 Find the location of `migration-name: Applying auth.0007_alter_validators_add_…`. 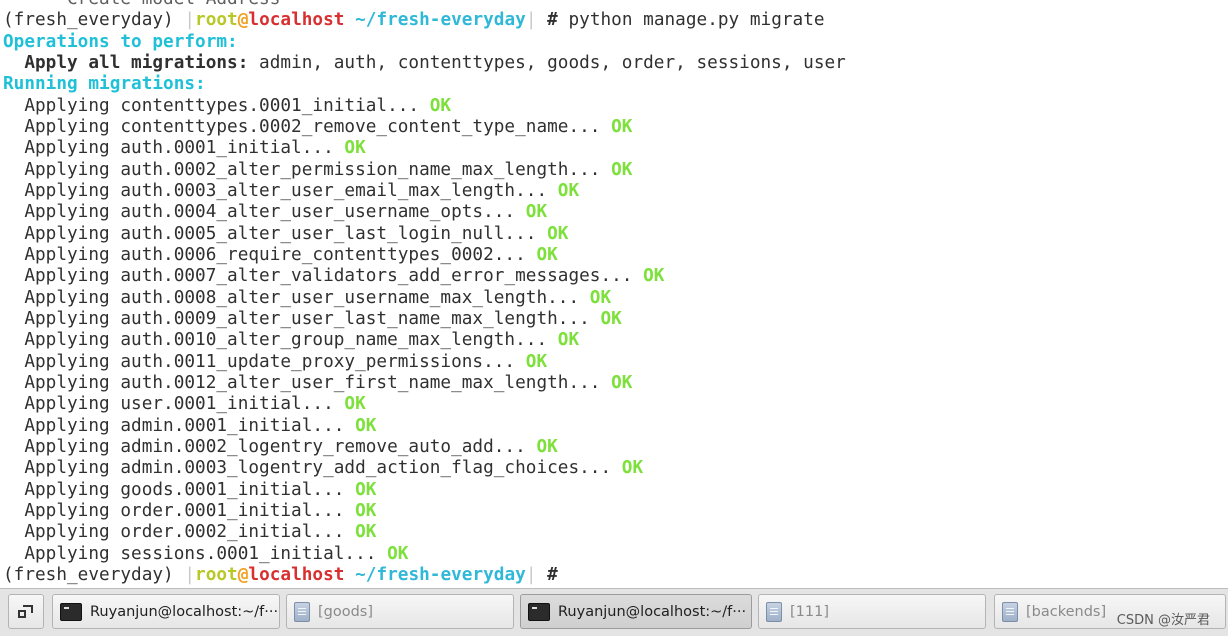

migration-name: Applying auth.0007_alter_validators_add_… is located at coordinates (318, 276).